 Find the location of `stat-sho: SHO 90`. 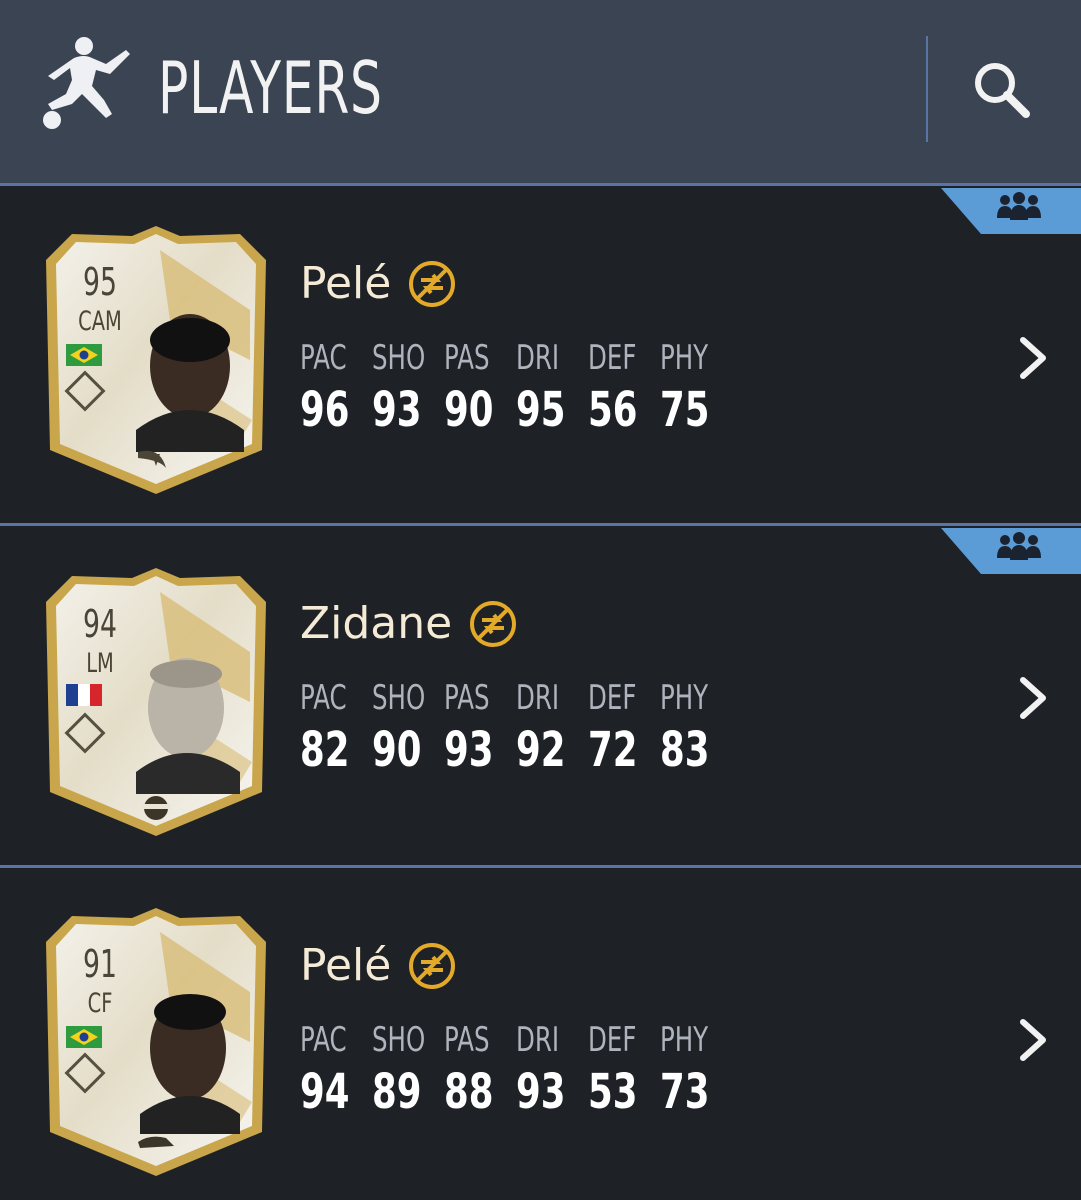

stat-sho: SHO 90 is located at coordinates (399, 728).